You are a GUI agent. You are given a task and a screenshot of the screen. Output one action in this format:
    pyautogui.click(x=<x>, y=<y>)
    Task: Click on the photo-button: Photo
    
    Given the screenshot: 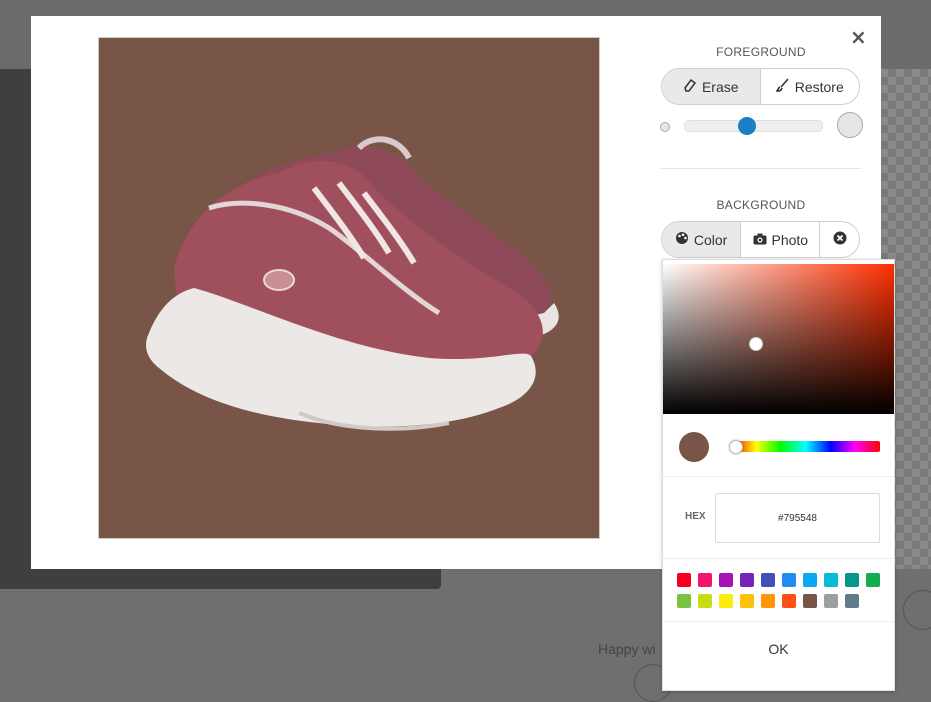 What is the action you would take?
    pyautogui.click(x=781, y=239)
    